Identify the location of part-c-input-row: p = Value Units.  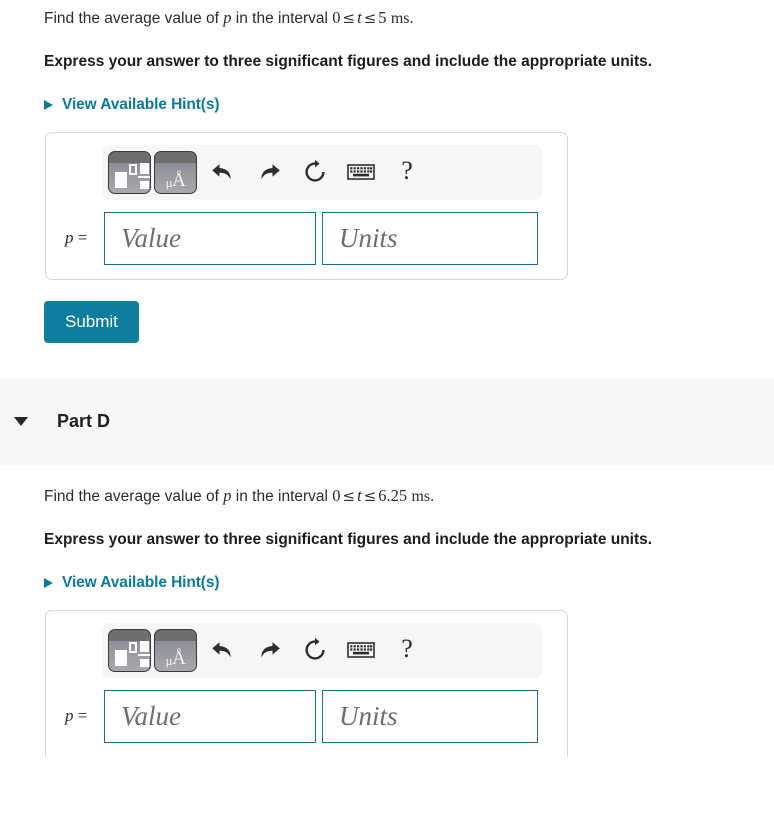
(306, 238).